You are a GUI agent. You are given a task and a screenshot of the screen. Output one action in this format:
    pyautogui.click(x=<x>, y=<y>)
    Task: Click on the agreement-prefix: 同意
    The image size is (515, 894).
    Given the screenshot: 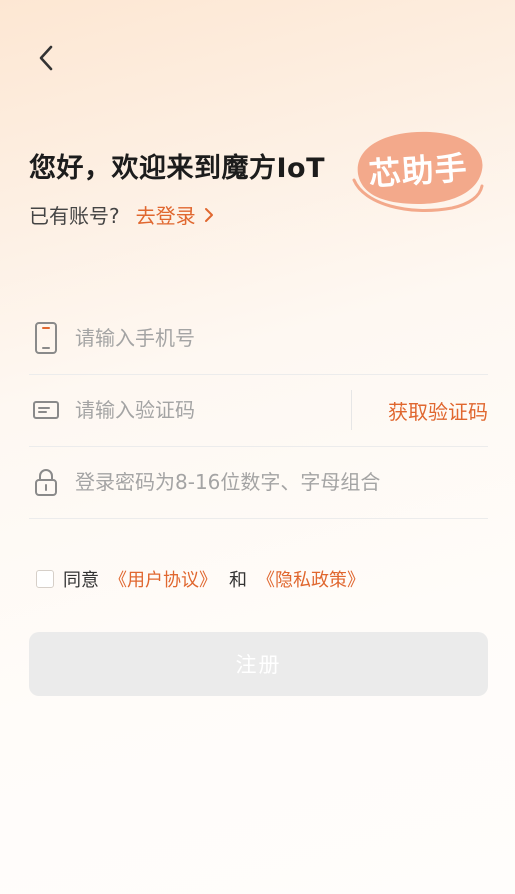 What is the action you would take?
    pyautogui.click(x=81, y=580)
    